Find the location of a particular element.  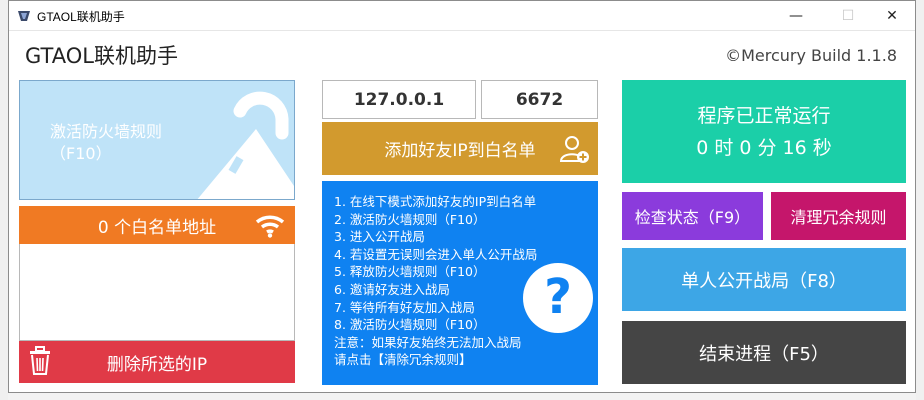

title-bar: GTAOL联机助手 — ☐ ✕ is located at coordinates (462, 16).